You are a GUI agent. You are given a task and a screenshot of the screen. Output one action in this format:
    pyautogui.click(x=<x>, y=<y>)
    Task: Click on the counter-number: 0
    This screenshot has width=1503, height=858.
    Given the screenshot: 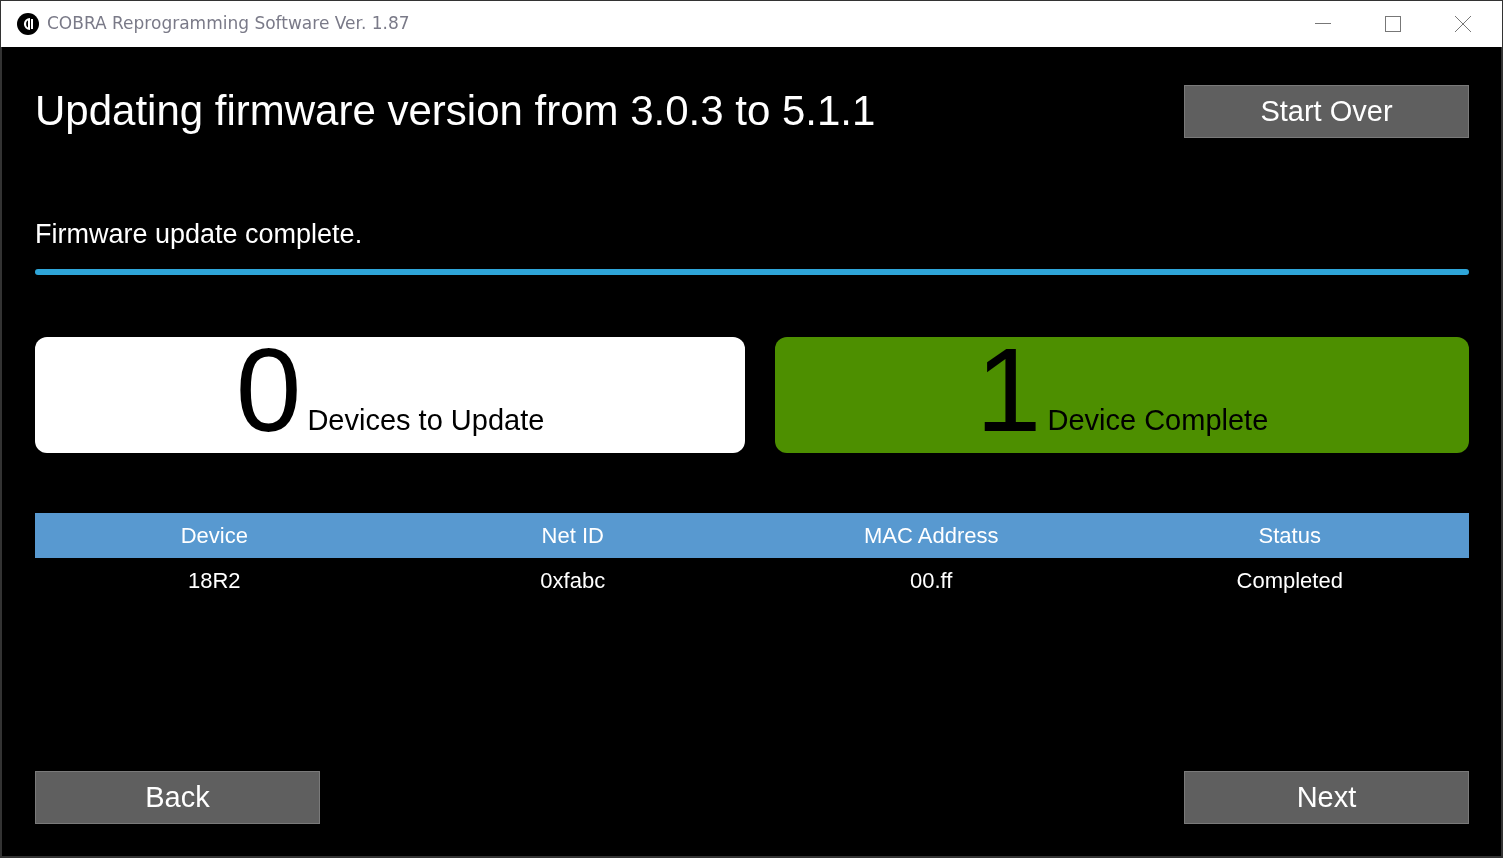 What is the action you would take?
    pyautogui.click(x=268, y=390)
    